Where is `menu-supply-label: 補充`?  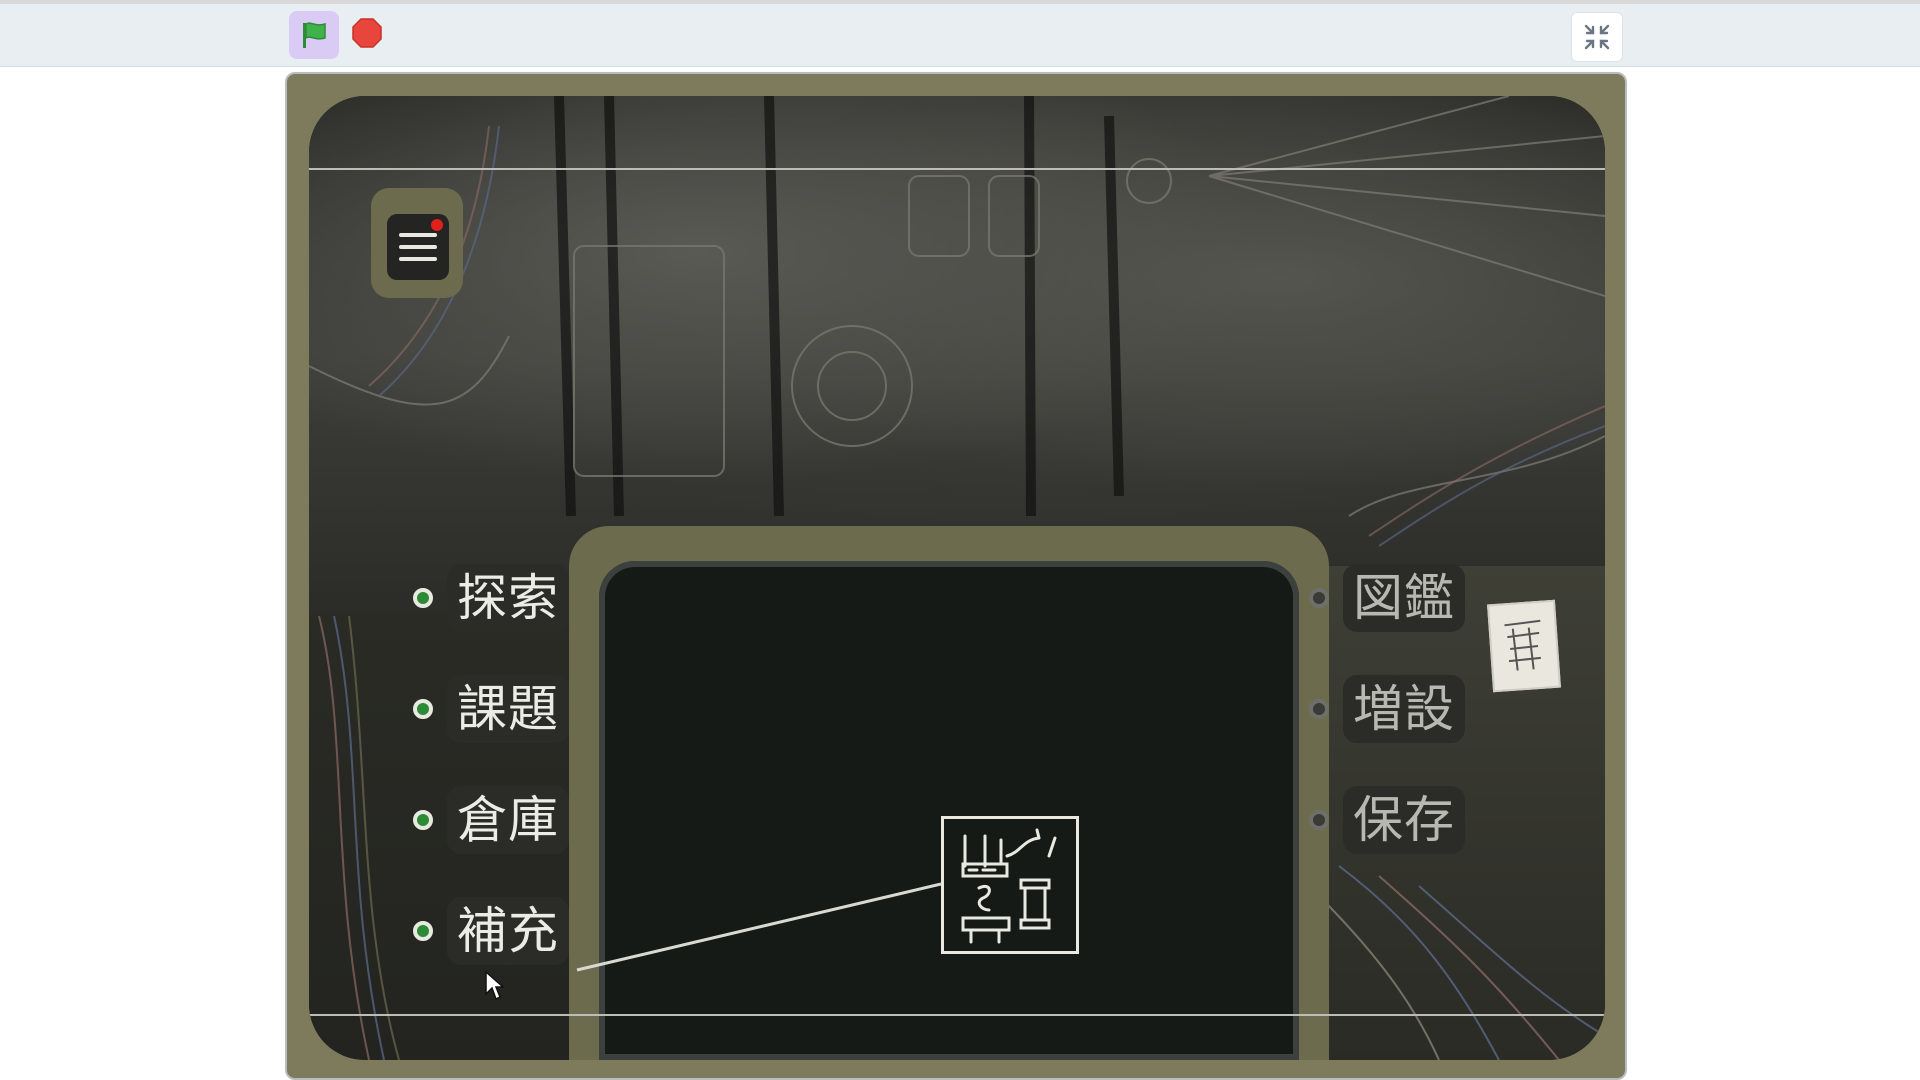
menu-supply-label: 補充 is located at coordinates (508, 931).